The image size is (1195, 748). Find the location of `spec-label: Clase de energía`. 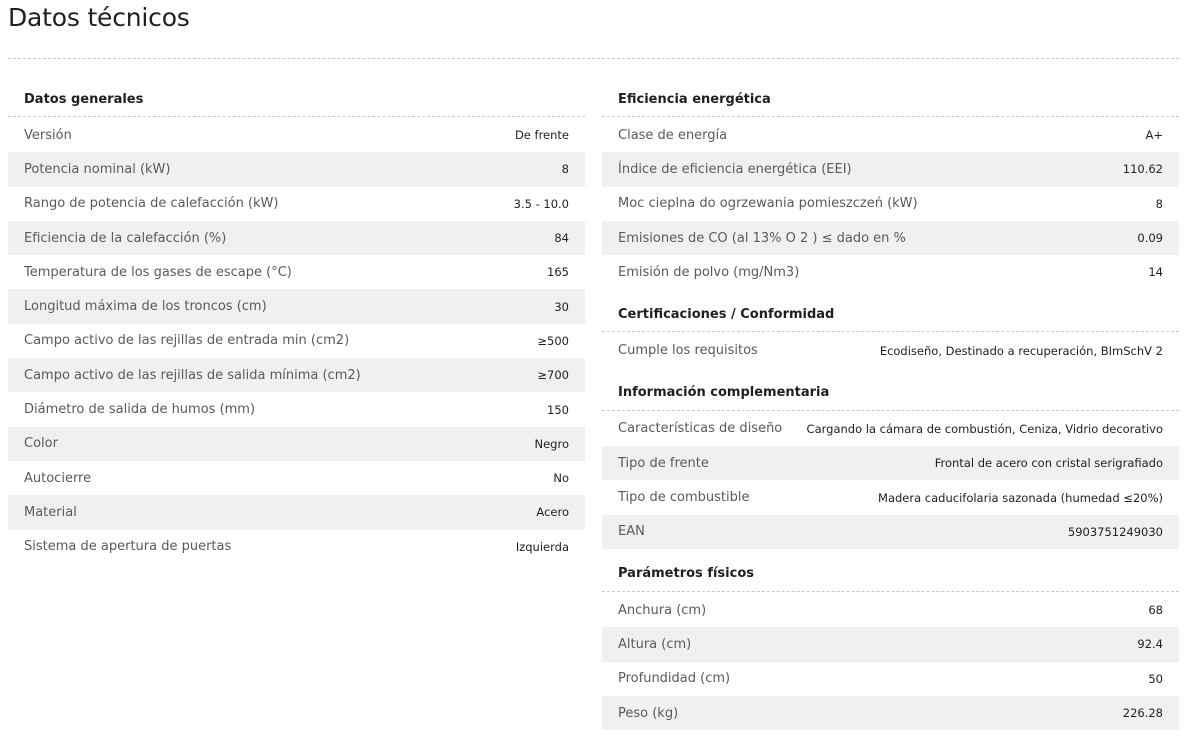

spec-label: Clase de energía is located at coordinates (673, 135).